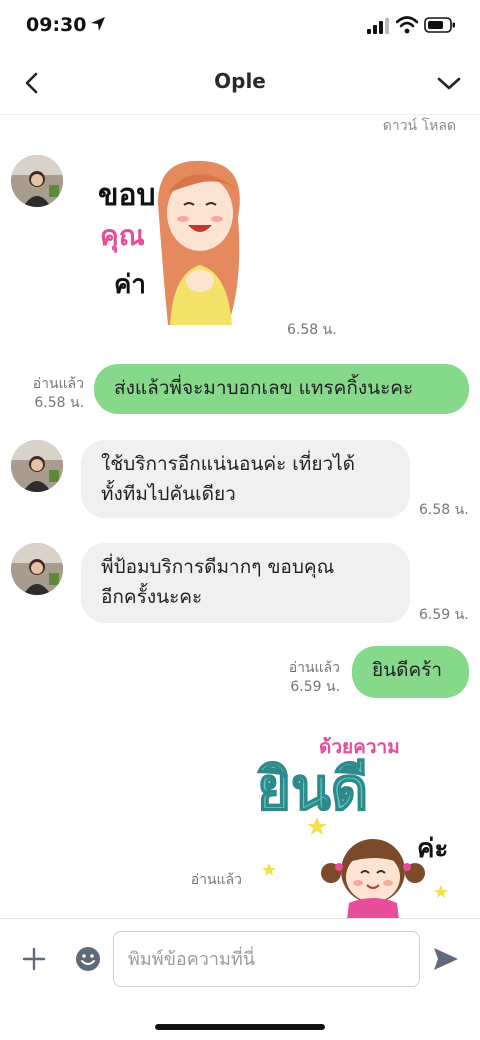 The image size is (480, 1040). Describe the element at coordinates (152, 597) in the screenshot. I see `message-text-line-2: อีกครั้งนะคะ` at that location.